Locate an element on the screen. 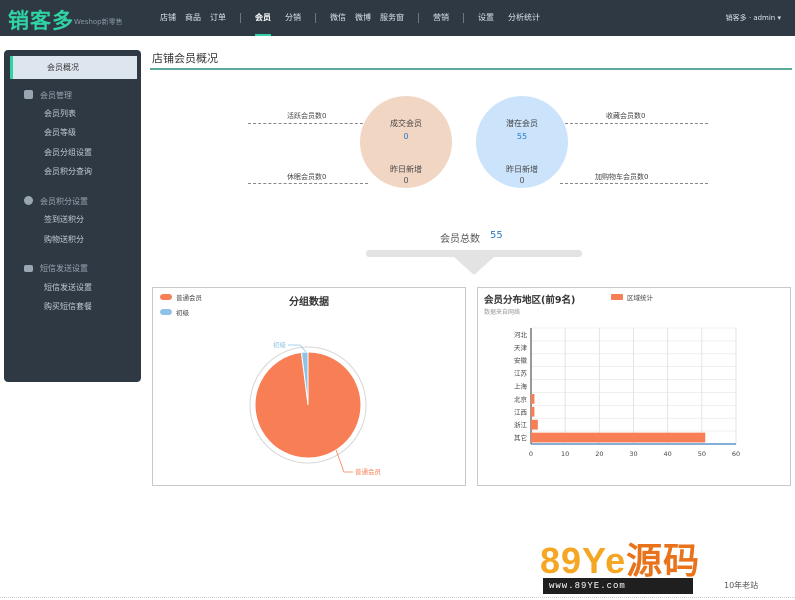 Image resolution: width=795 pixels, height=600 pixels. nav-service-window: 服务窗 is located at coordinates (392, 18).